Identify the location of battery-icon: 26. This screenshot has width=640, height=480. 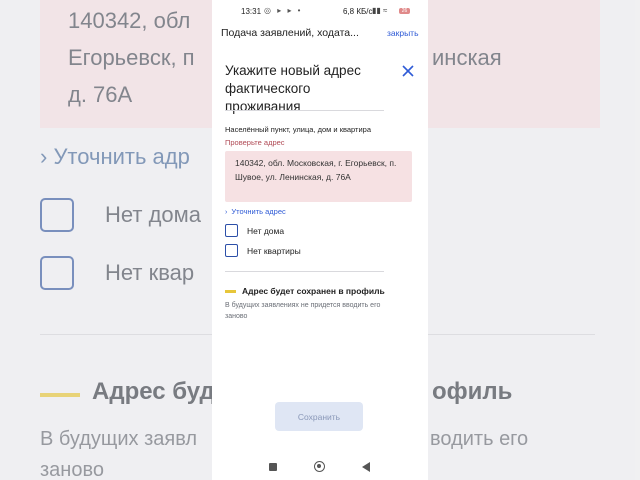
(404, 11).